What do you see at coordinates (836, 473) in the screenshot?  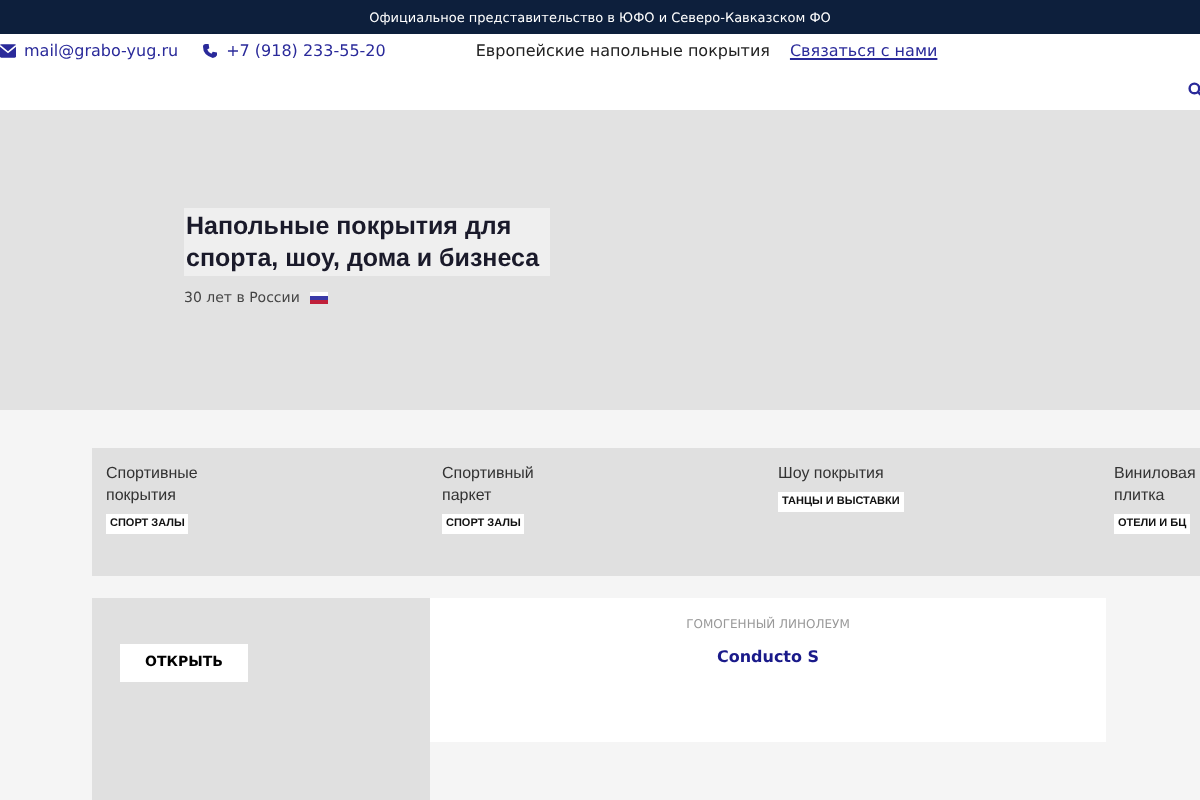 I see `category-title: Шоу покрытия` at bounding box center [836, 473].